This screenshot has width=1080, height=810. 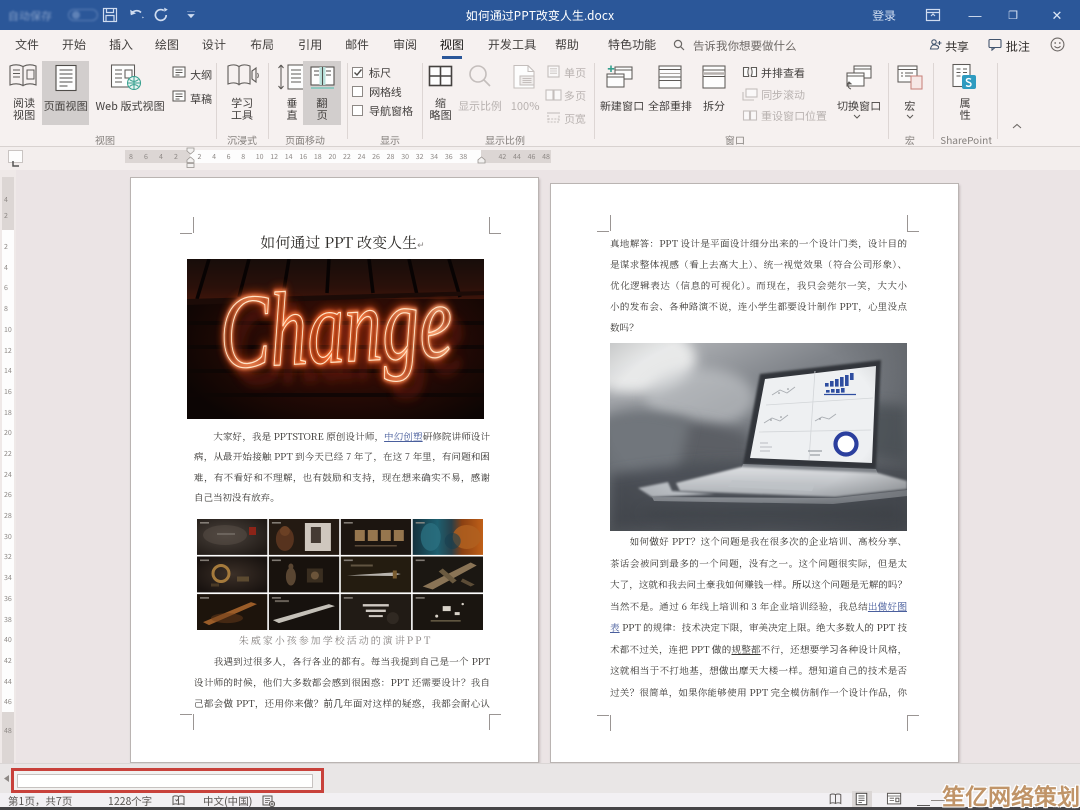 What do you see at coordinates (336, 326) in the screenshot?
I see `svg-text: Change` at bounding box center [336, 326].